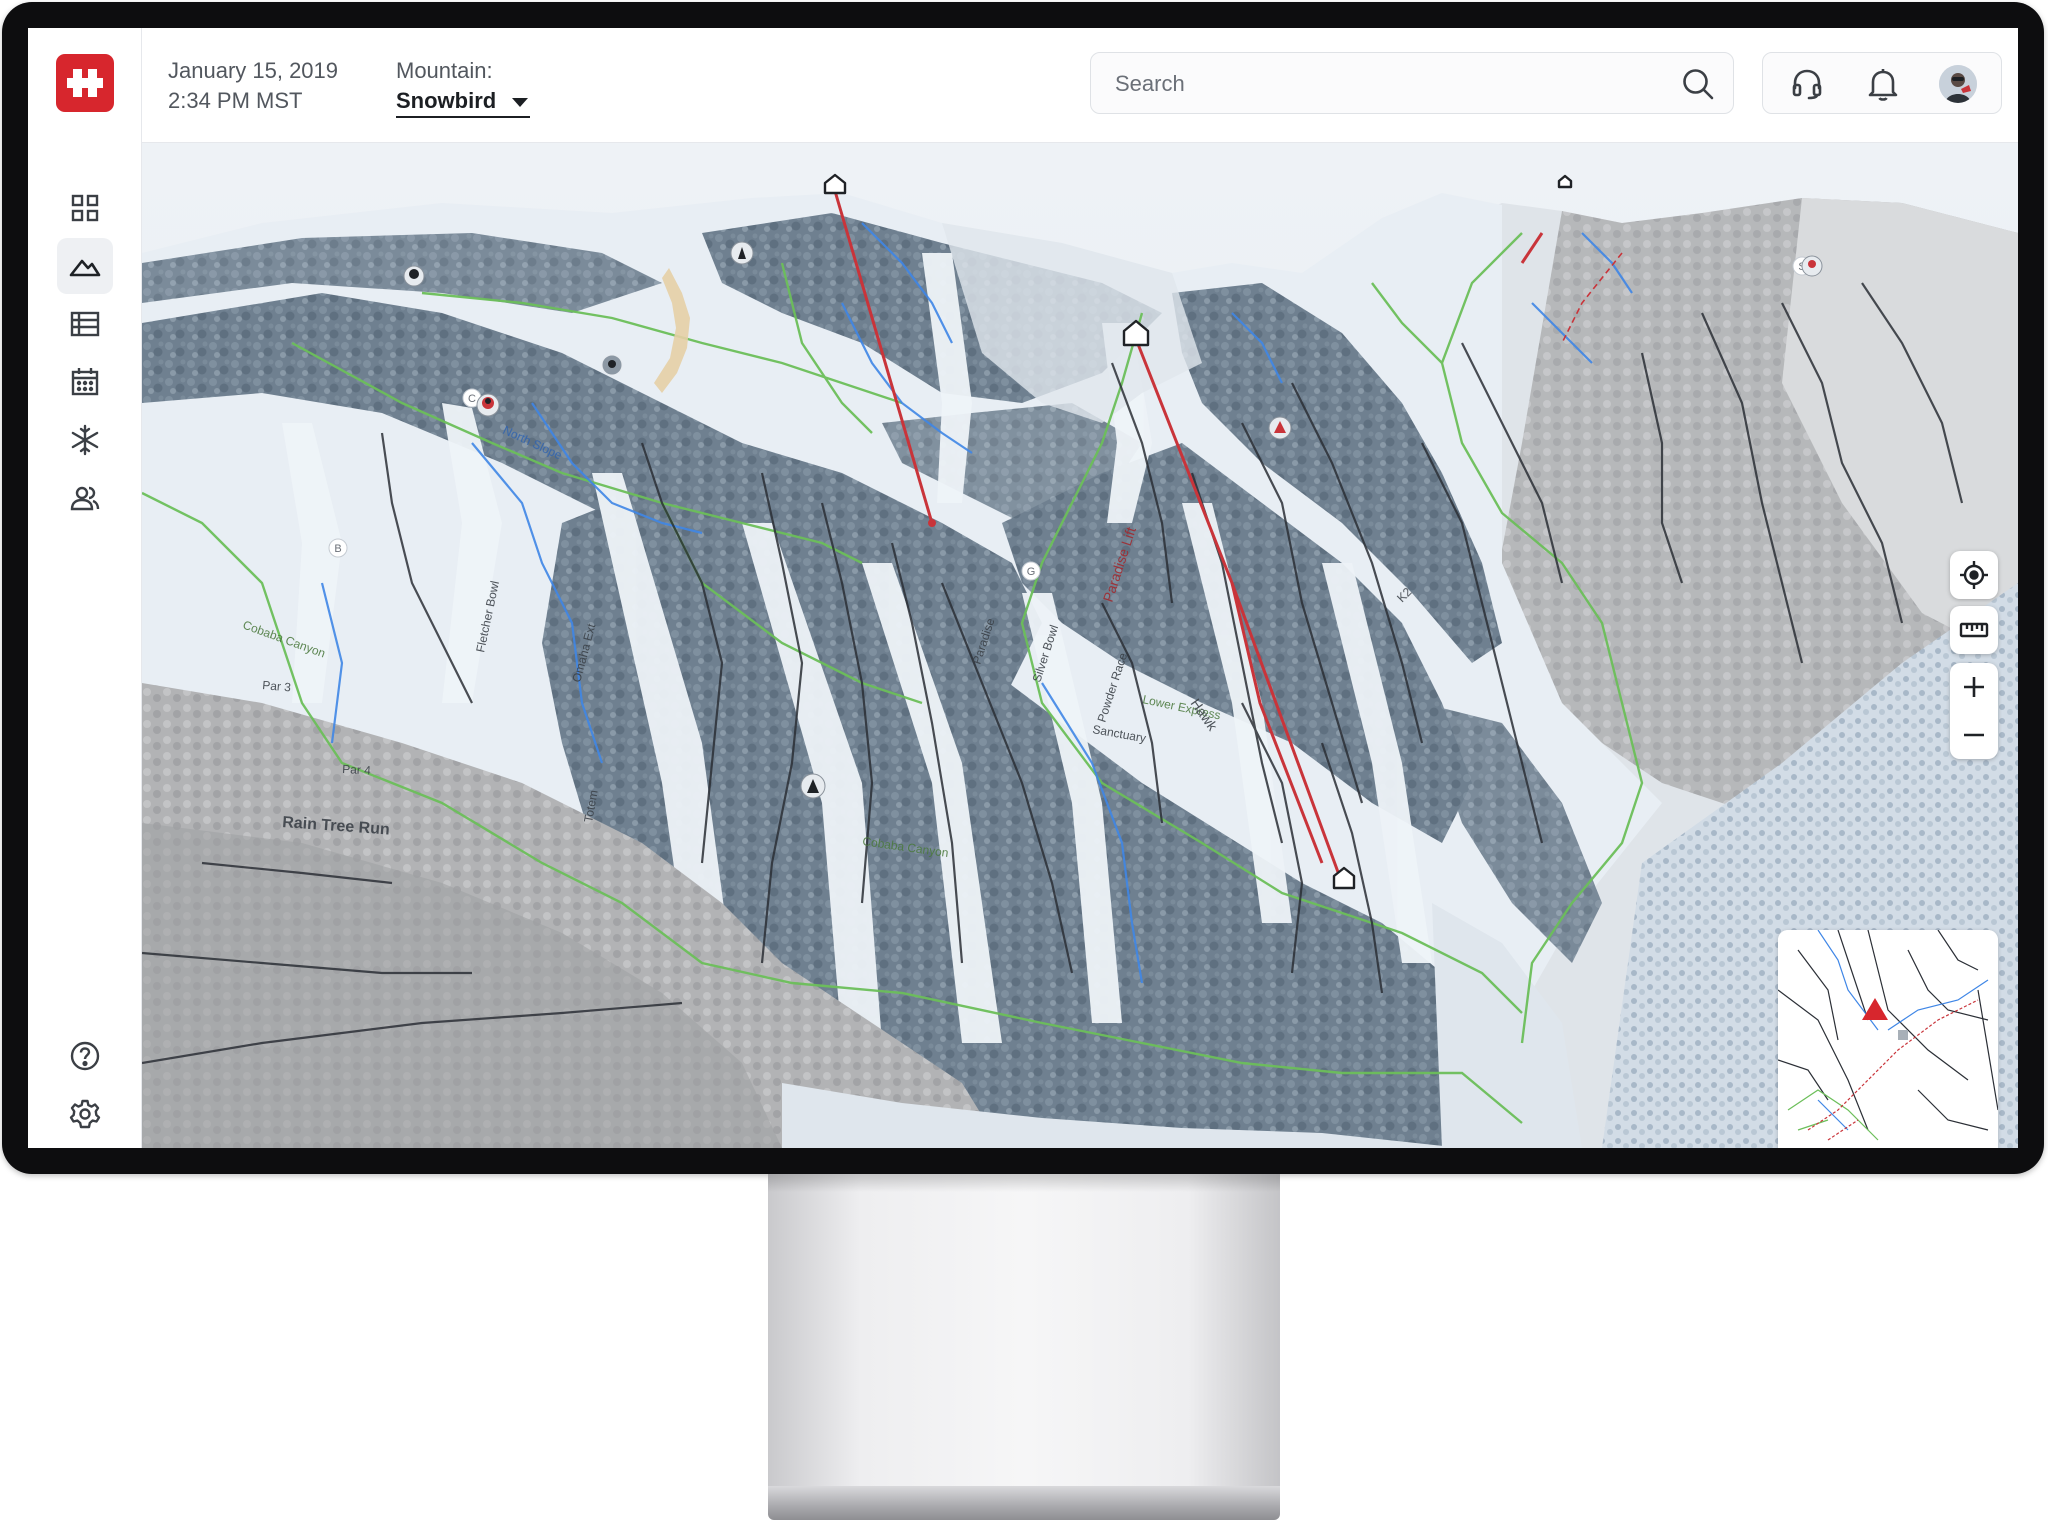 This screenshot has height=1524, width=2048. I want to click on zoom-in-button, so click(1974, 687).